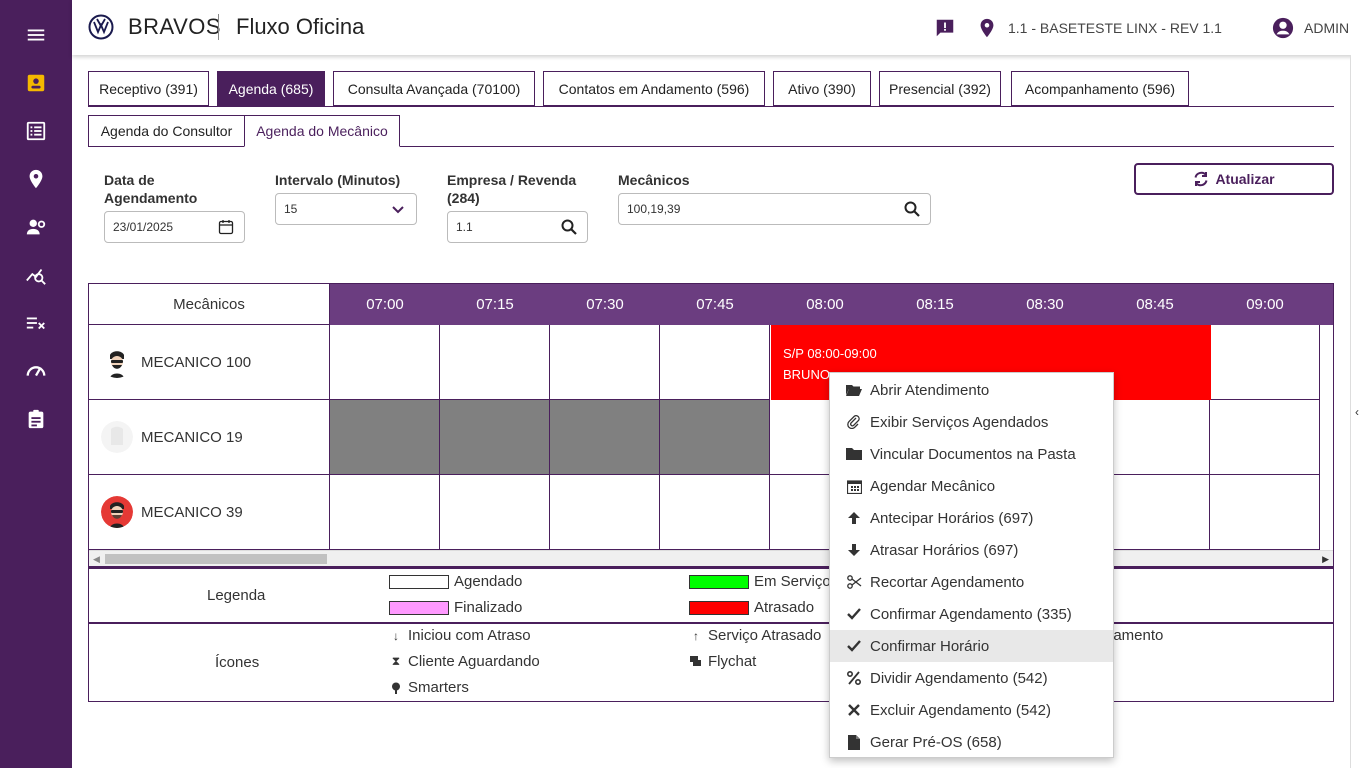  Describe the element at coordinates (1245, 179) in the screenshot. I see `update-button-label: Atualizar` at that location.